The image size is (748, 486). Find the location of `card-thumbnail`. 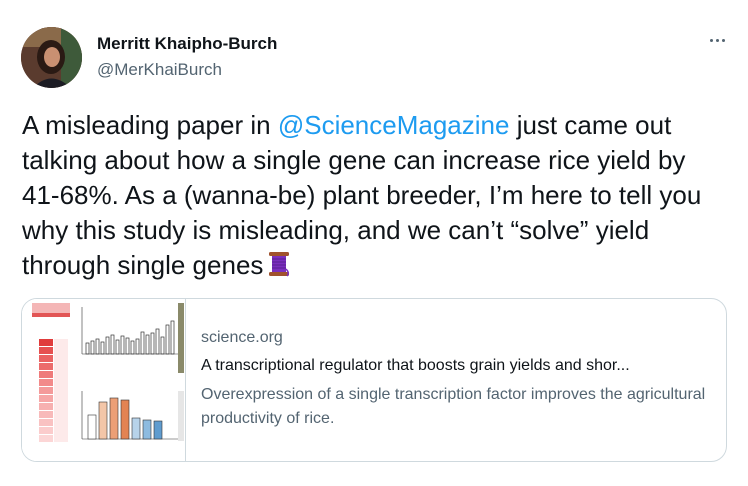

card-thumbnail is located at coordinates (104, 380).